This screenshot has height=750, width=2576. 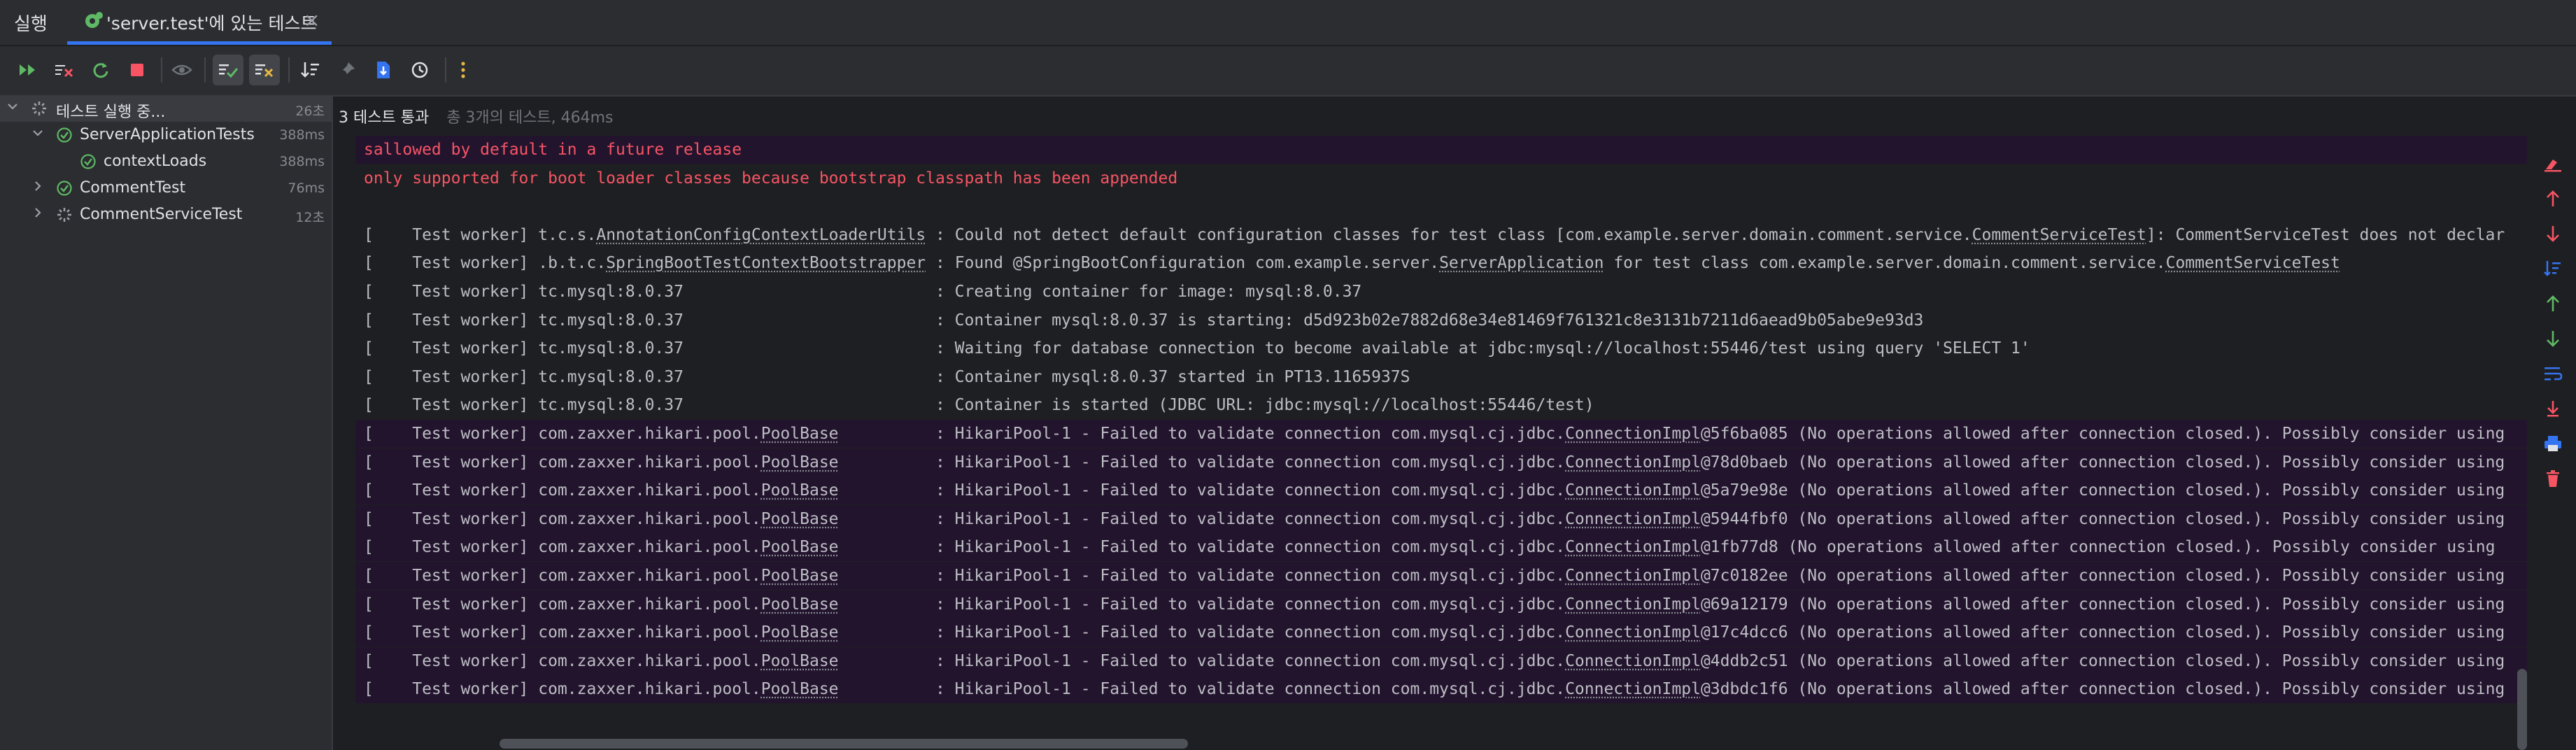 I want to click on history-icon, so click(x=419, y=70).